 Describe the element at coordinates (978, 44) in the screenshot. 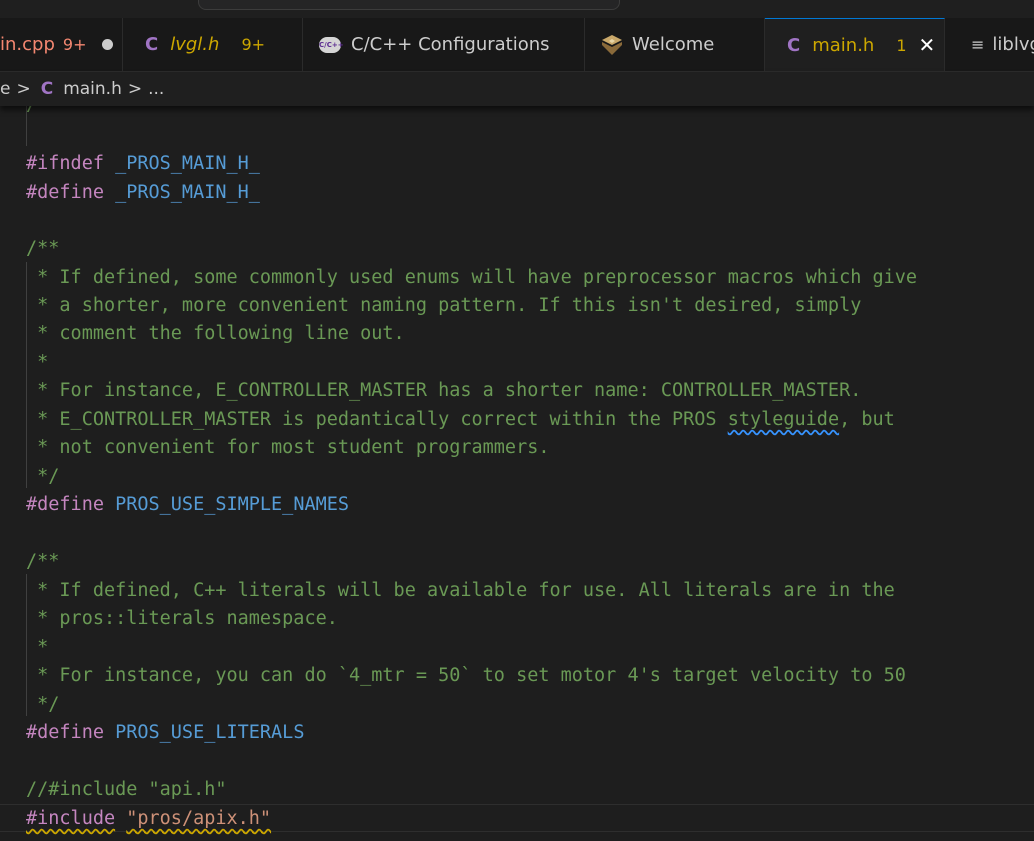

I see `text-file-icon: ≡` at that location.